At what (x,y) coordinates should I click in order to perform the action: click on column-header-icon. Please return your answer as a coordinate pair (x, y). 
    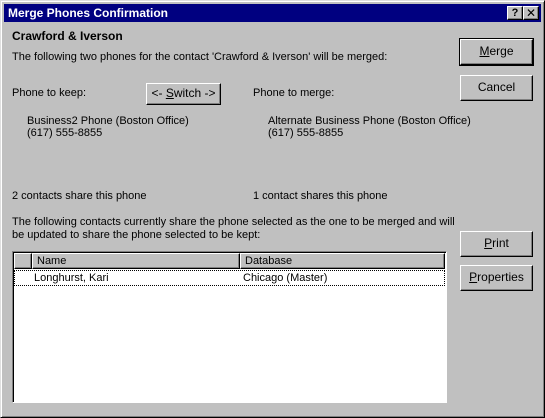
    Looking at the image, I should click on (23, 261).